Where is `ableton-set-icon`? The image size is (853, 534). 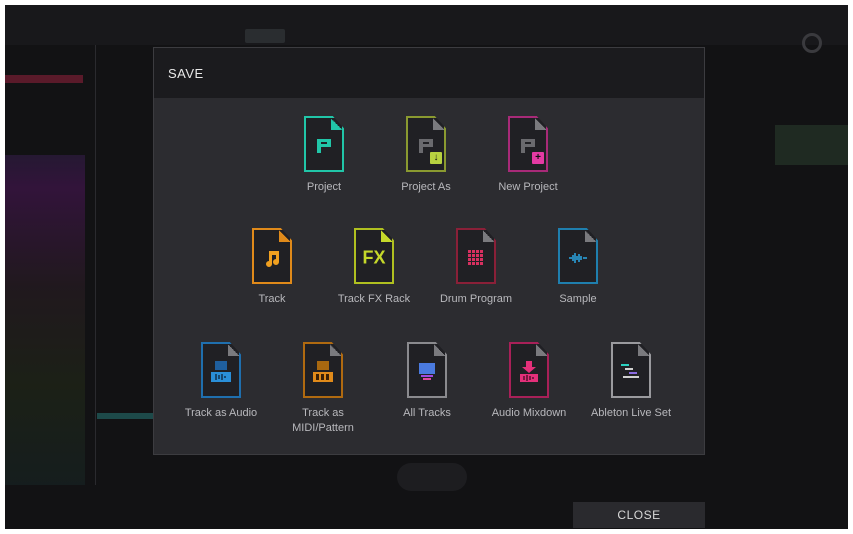
ableton-set-icon is located at coordinates (630, 371).